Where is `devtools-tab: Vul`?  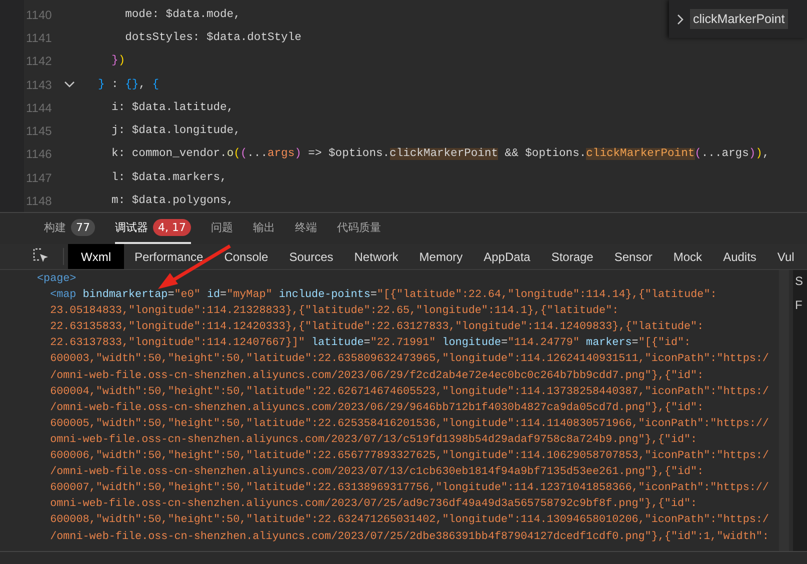
devtools-tab: Vul is located at coordinates (785, 256).